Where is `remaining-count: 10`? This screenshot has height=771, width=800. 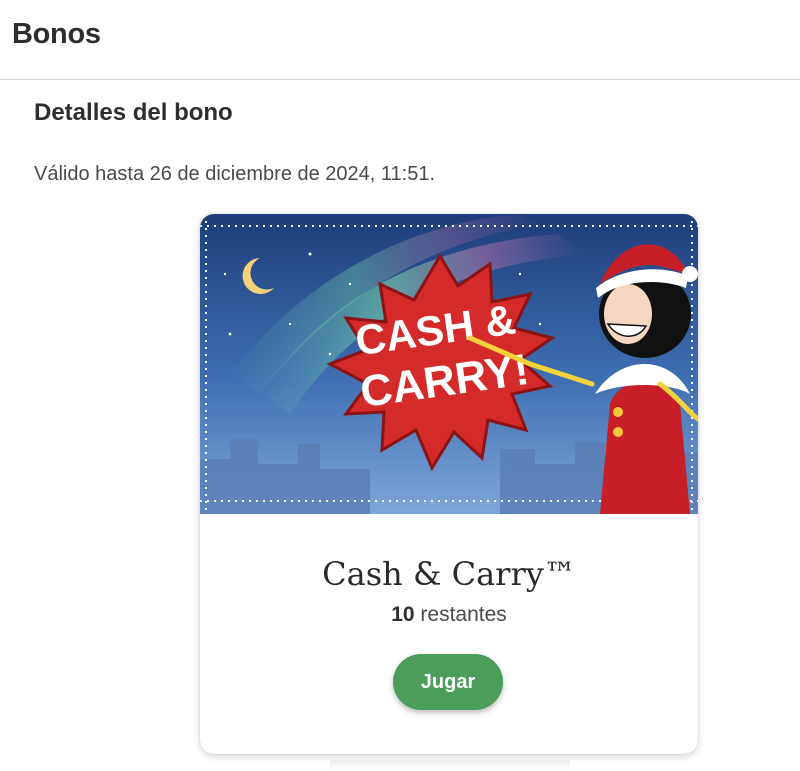 remaining-count: 10 is located at coordinates (403, 614).